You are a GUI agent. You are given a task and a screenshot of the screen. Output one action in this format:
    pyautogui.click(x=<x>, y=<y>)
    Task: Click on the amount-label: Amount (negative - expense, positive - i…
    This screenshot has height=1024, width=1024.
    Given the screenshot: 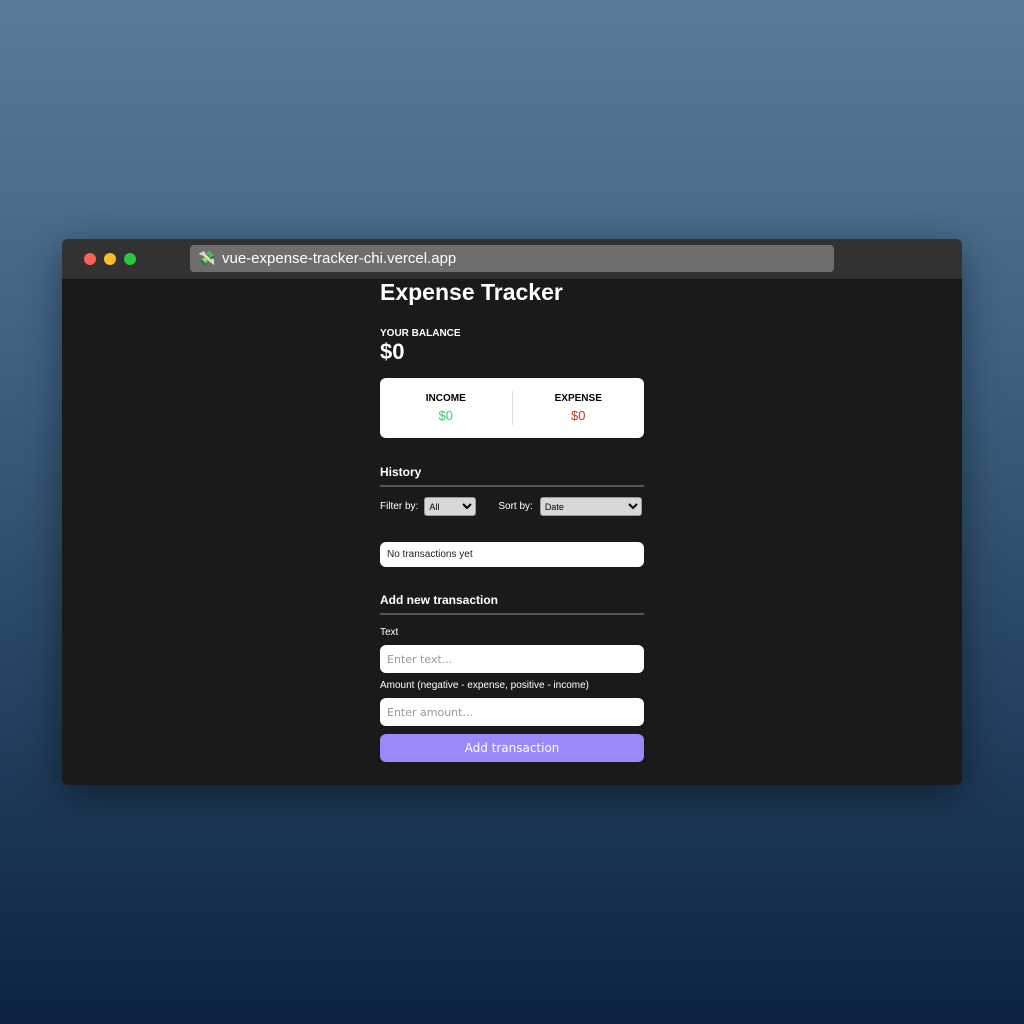 What is the action you would take?
    pyautogui.click(x=484, y=685)
    